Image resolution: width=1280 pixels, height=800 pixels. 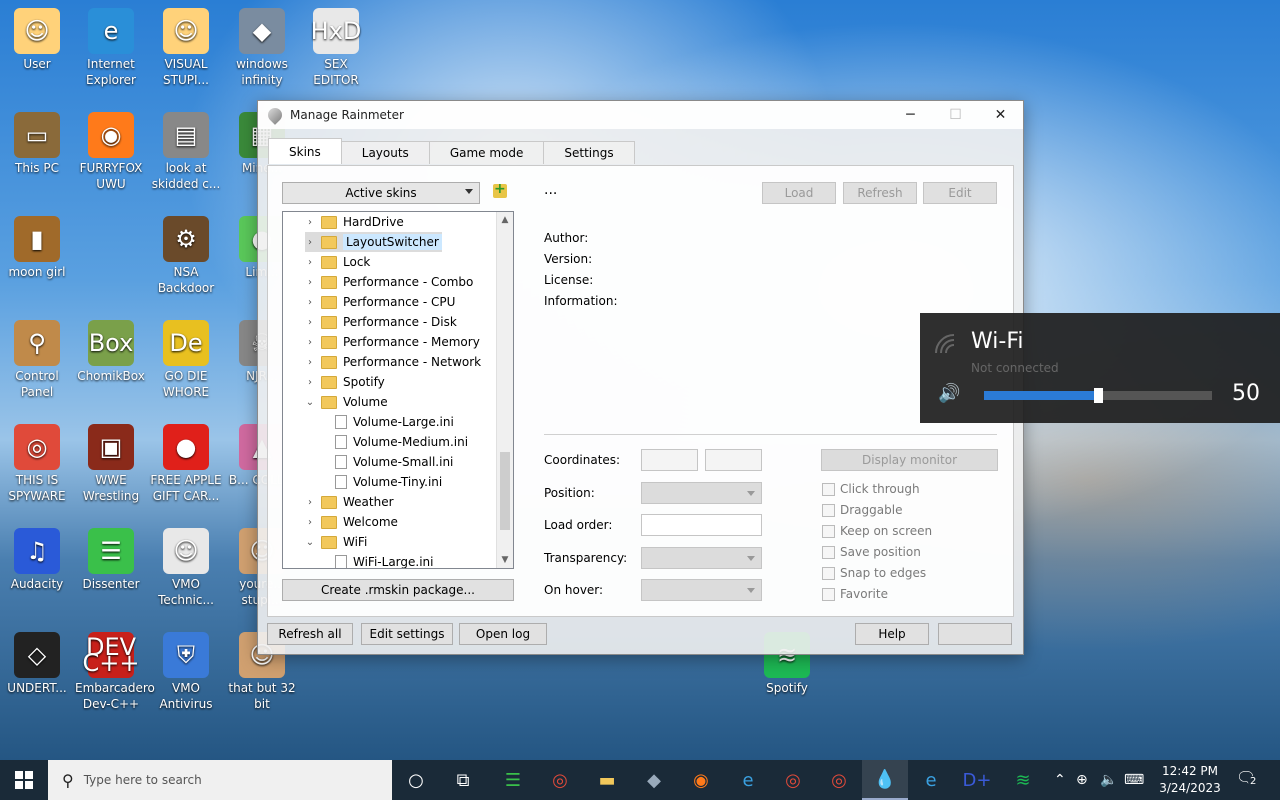 I want to click on desktop-icon: e Internet Explorer, so click(x=111, y=48).